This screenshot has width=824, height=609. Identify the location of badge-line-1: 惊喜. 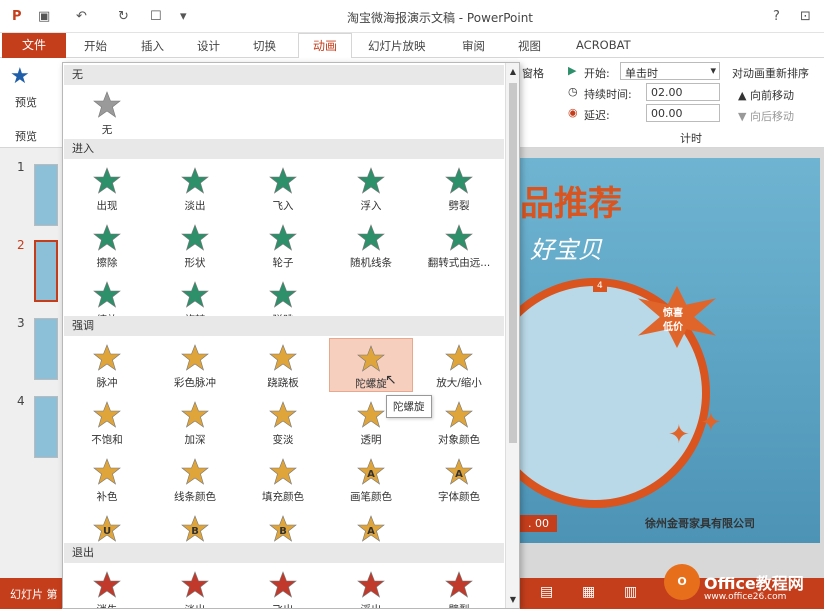
(673, 313).